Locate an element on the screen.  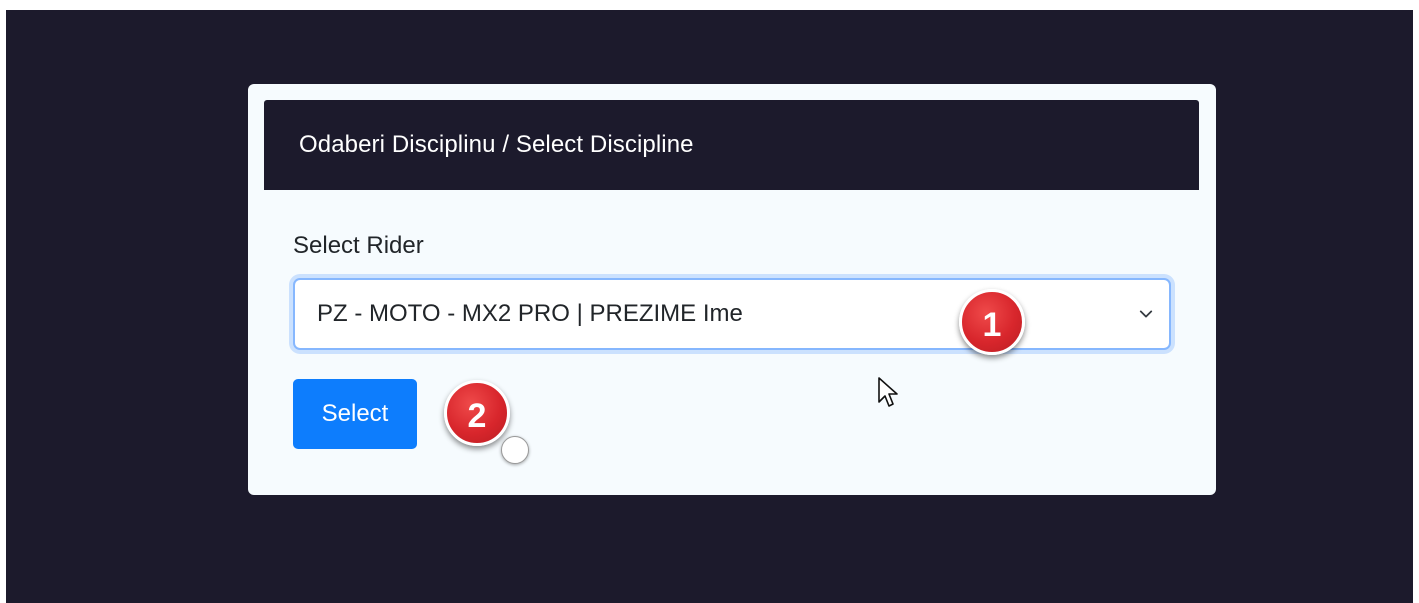
rider-select: PZ - MOTO - MX2 PRO | PREZIME Ime is located at coordinates (732, 314).